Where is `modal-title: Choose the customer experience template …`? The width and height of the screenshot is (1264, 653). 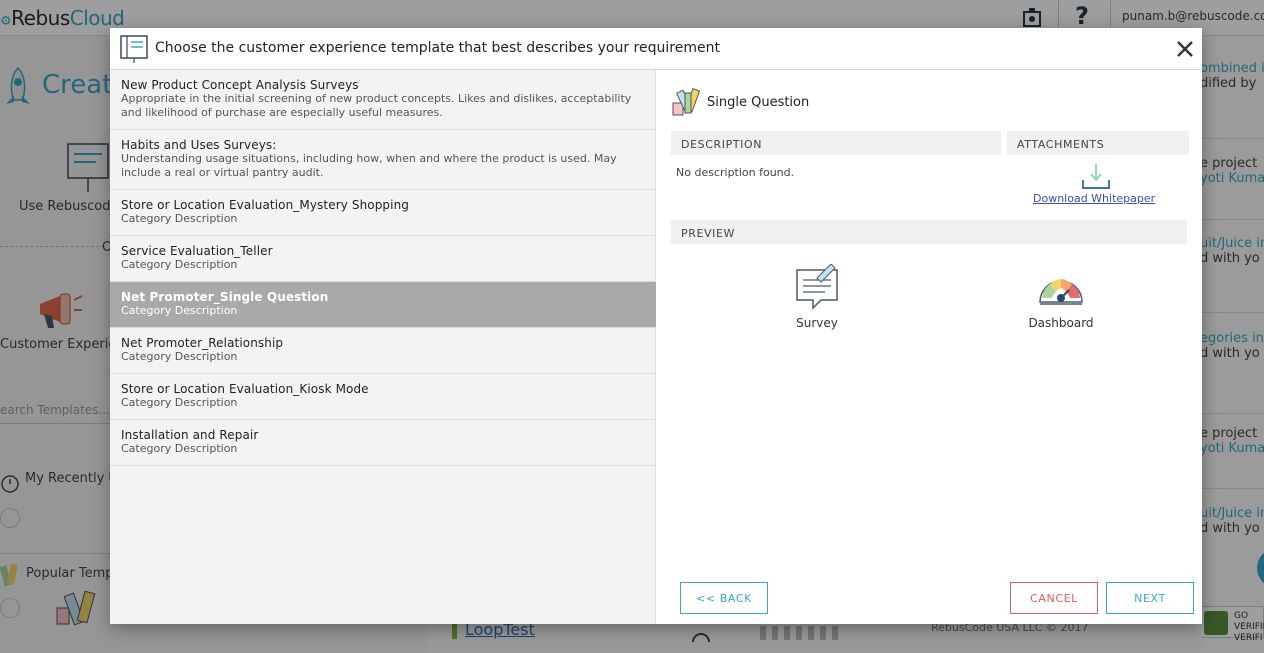 modal-title: Choose the customer experience template … is located at coordinates (437, 48).